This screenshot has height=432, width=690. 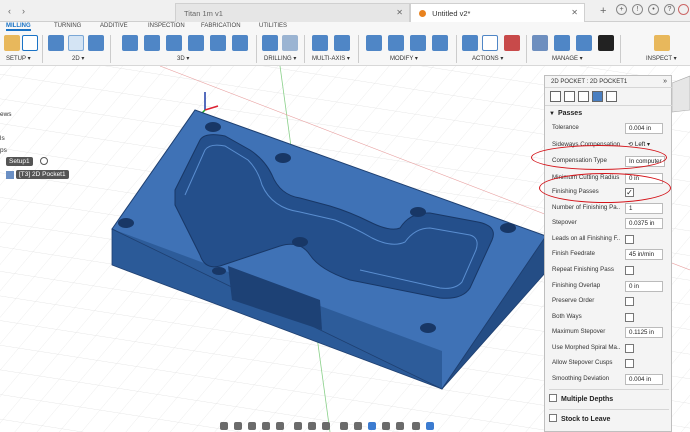 What do you see at coordinates (512, 43) in the screenshot?
I see `post-process-icon` at bounding box center [512, 43].